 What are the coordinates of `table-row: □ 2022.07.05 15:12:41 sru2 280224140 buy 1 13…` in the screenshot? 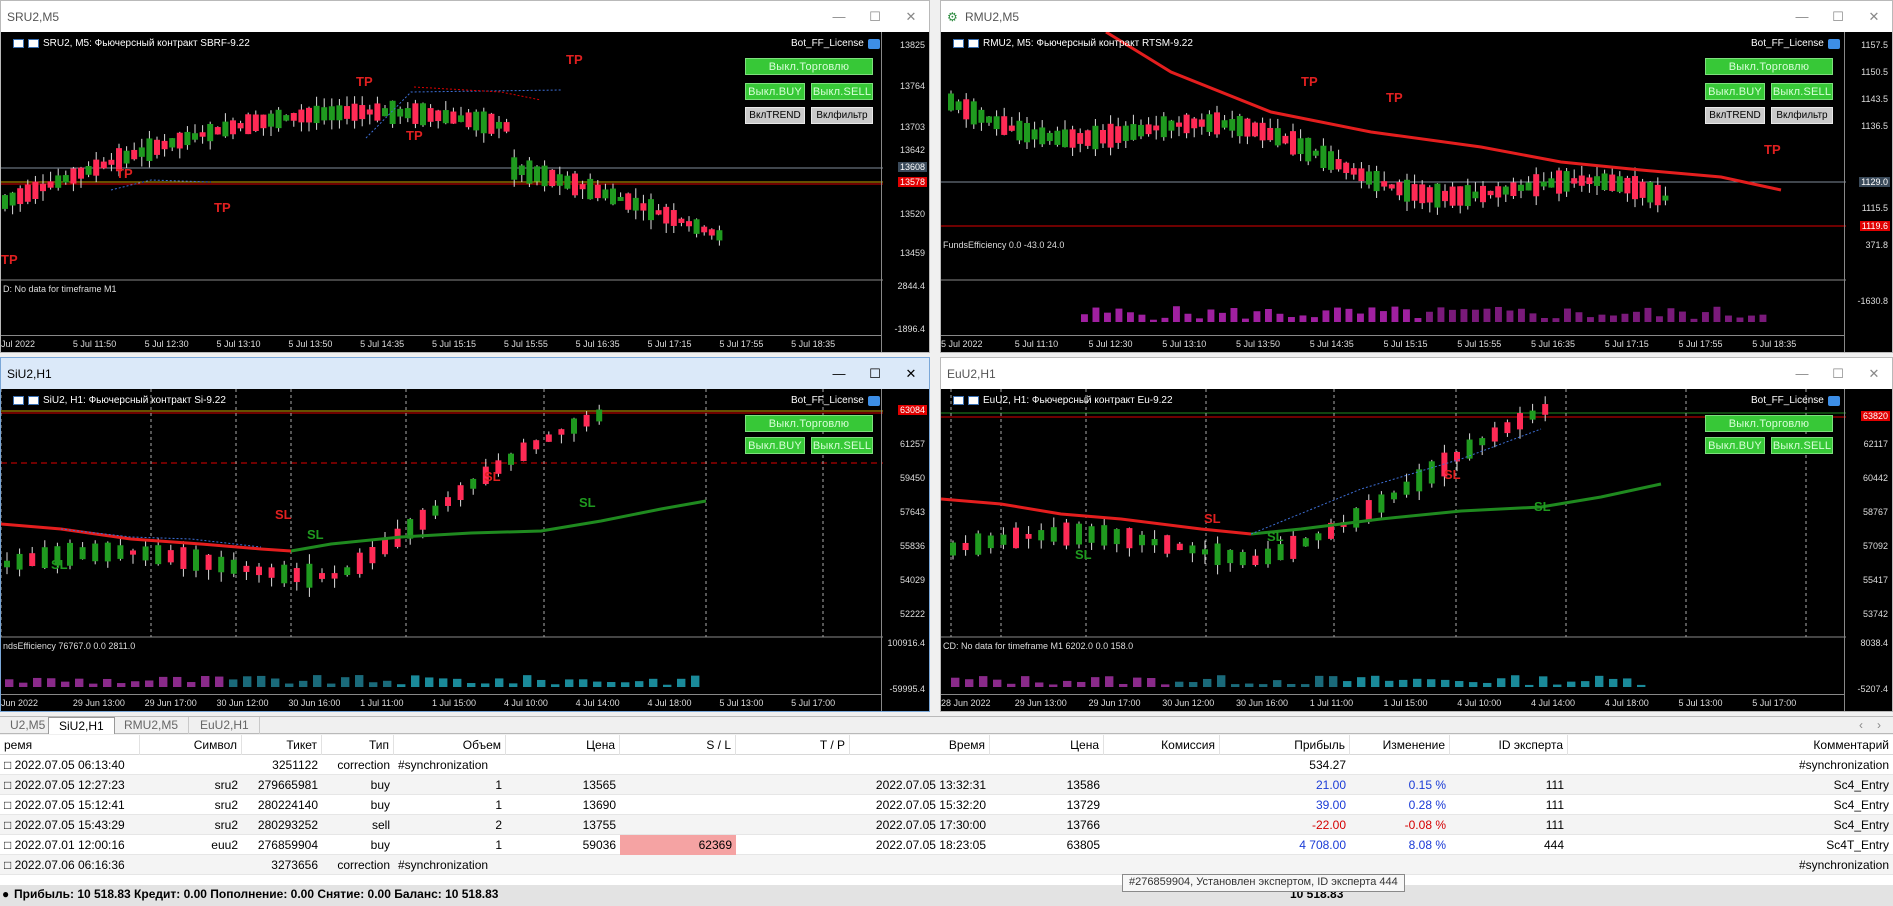 It's located at (946, 805).